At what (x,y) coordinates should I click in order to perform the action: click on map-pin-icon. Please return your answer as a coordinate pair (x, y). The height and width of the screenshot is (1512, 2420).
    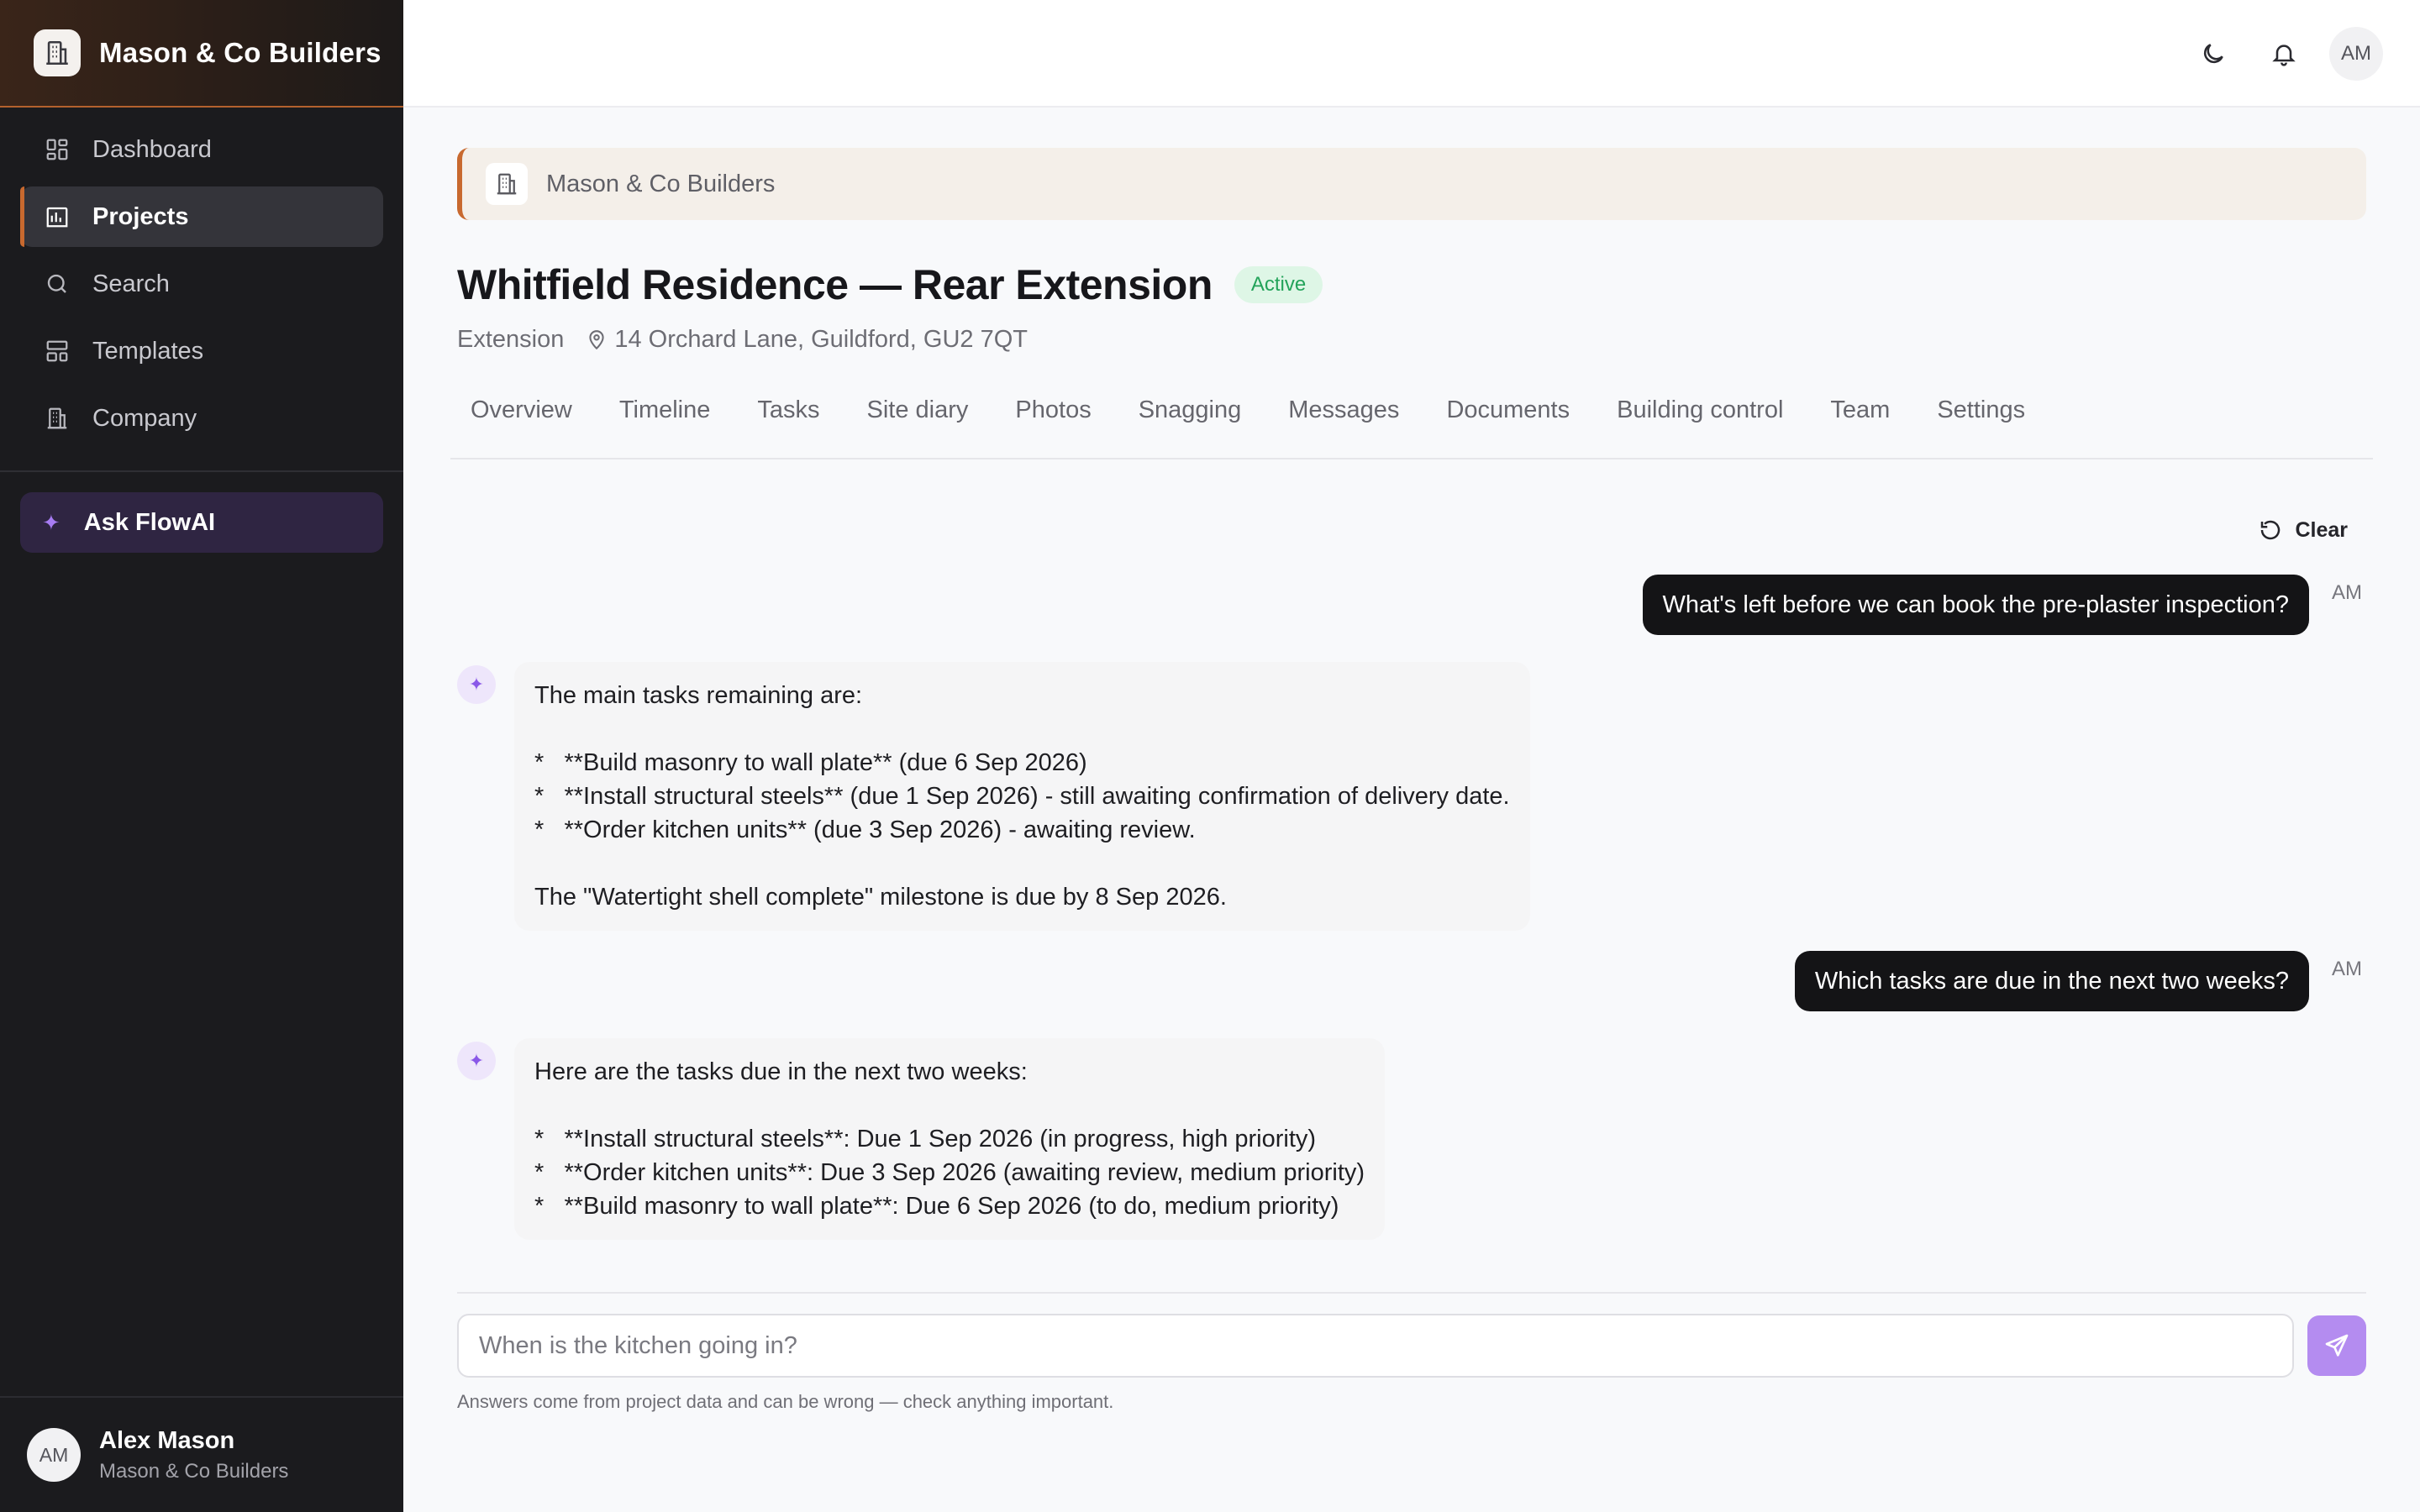
    Looking at the image, I should click on (597, 340).